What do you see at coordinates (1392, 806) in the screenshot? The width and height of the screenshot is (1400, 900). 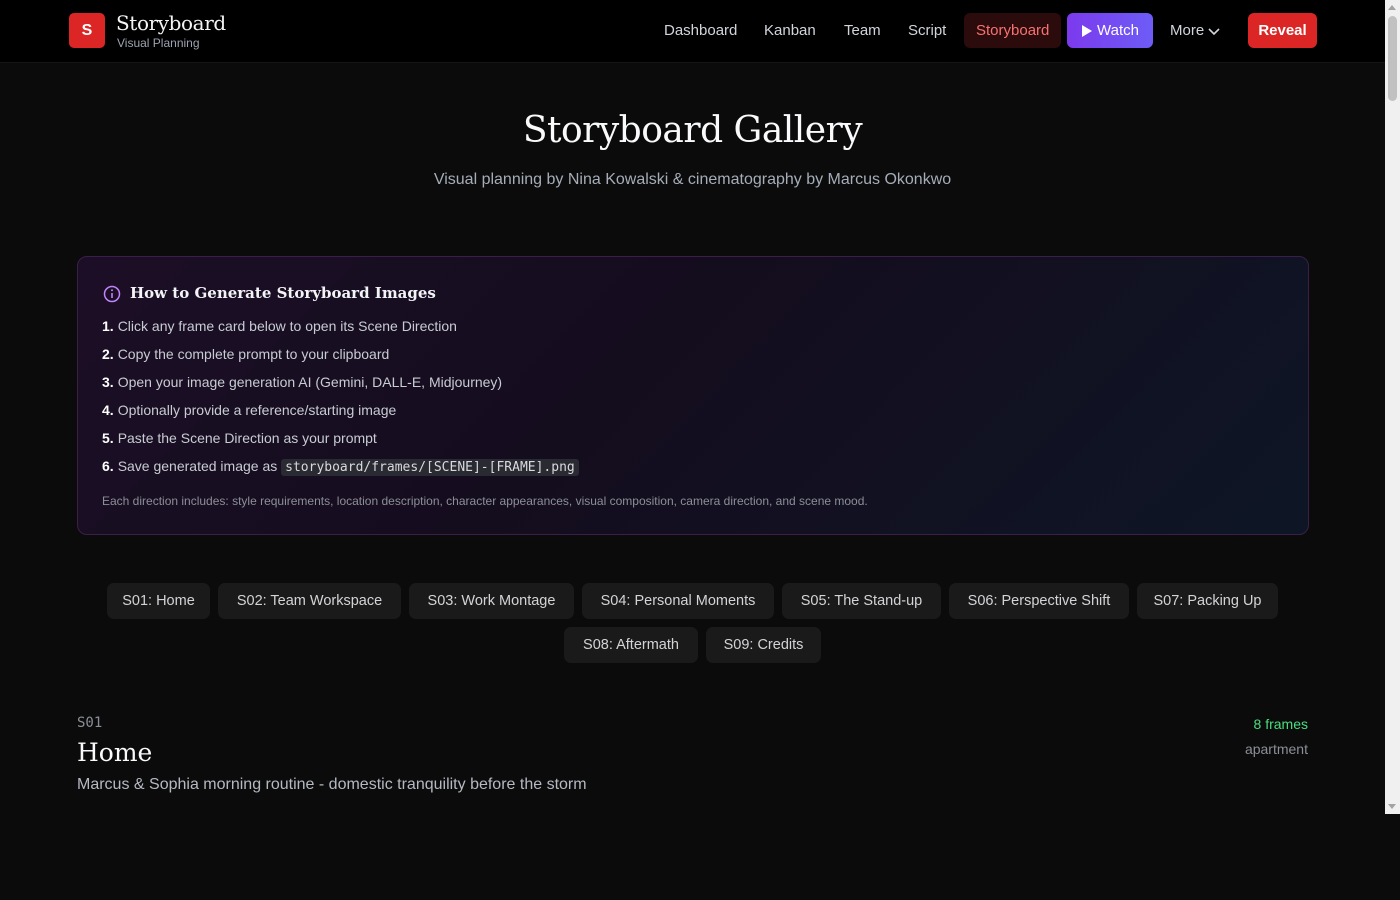 I see `scroll-down-arrow-icon` at bounding box center [1392, 806].